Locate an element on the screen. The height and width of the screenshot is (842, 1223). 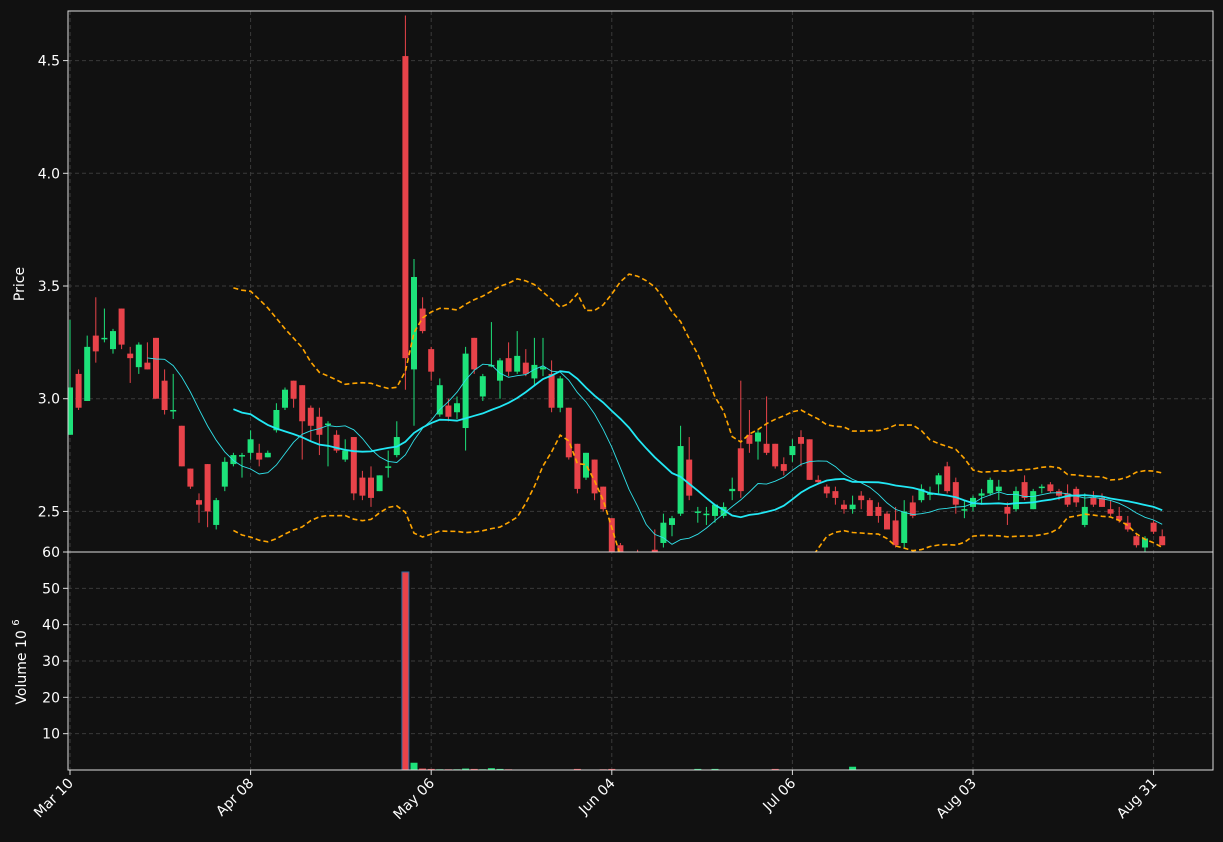
price-axis-label: Price is located at coordinates (20, 284).